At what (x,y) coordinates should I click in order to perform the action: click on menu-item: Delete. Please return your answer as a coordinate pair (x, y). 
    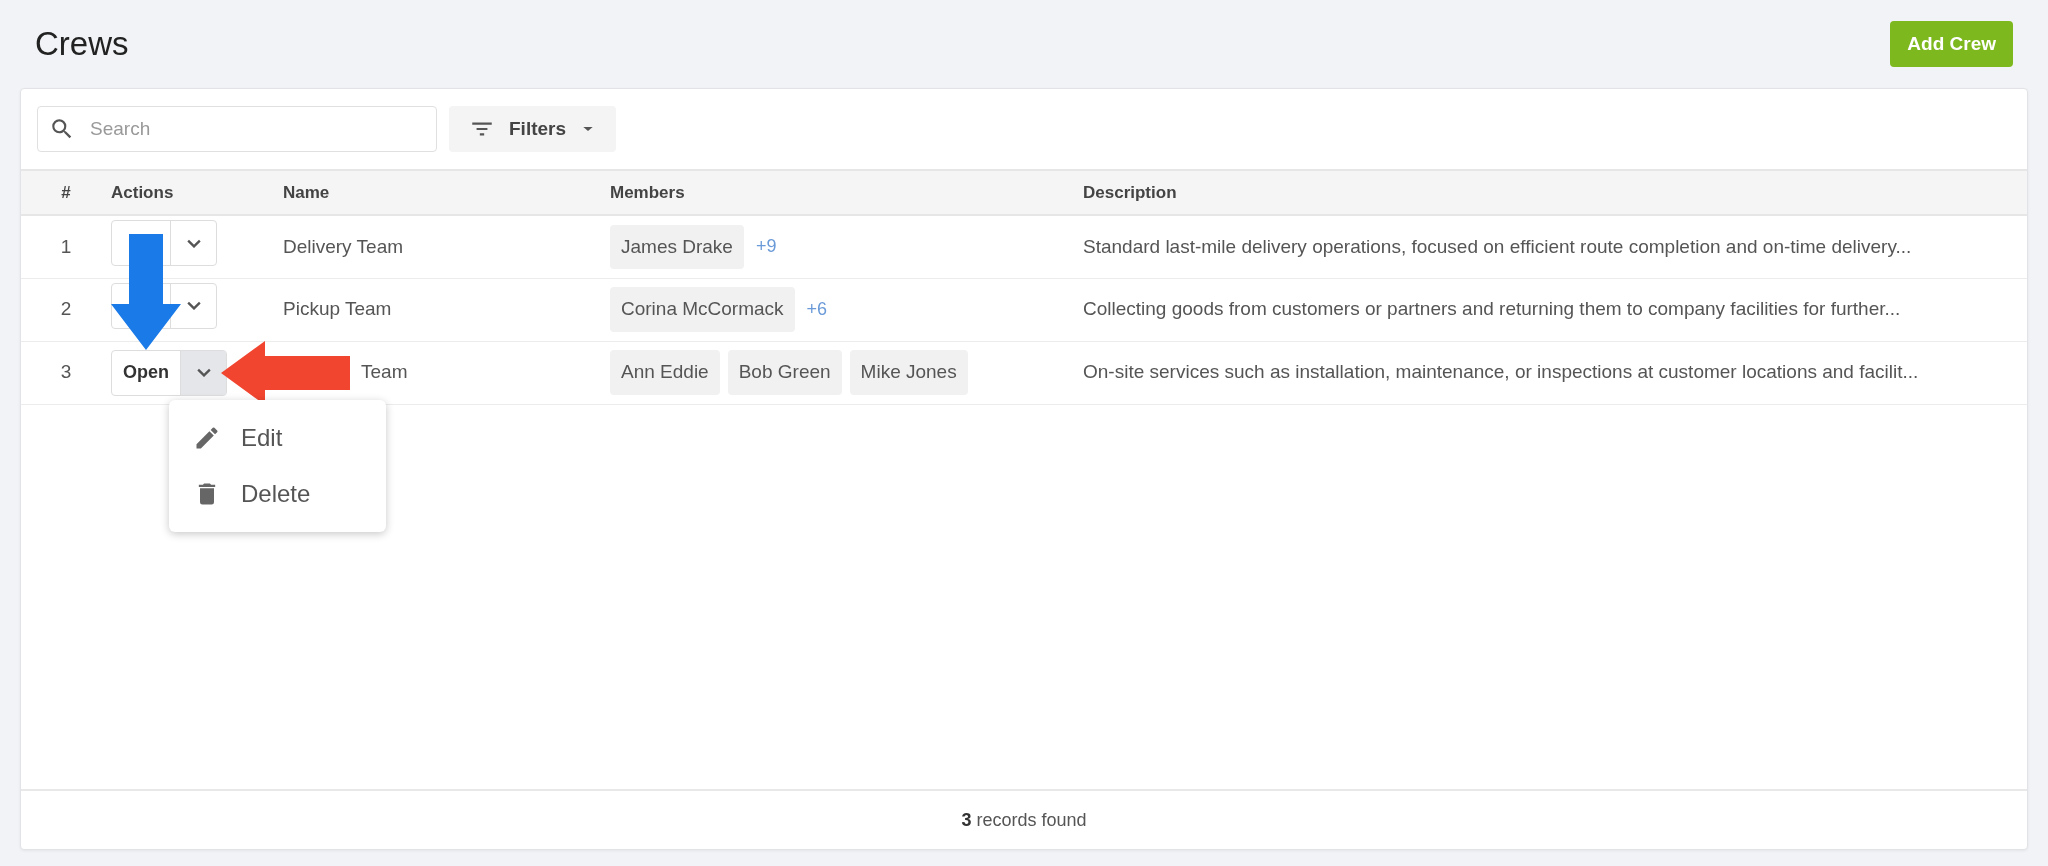
    Looking at the image, I should click on (277, 493).